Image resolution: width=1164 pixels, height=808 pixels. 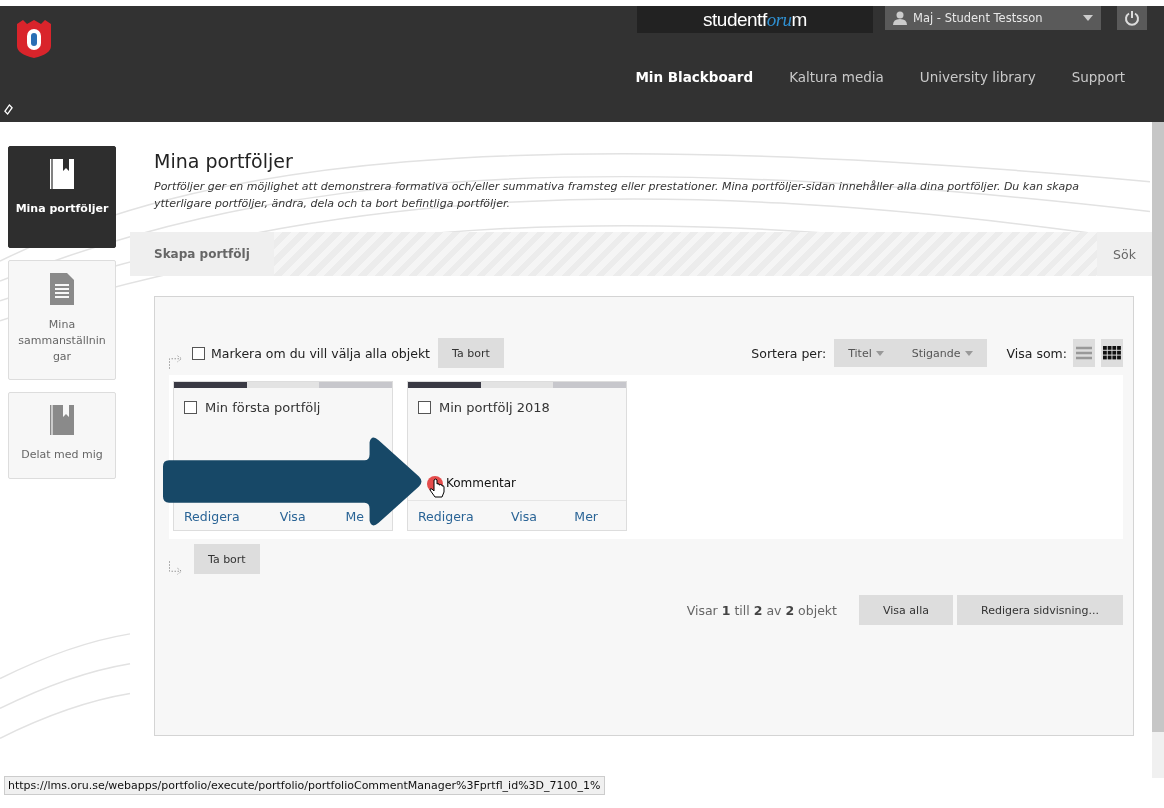 What do you see at coordinates (1158, 450) in the screenshot?
I see `scrollbar` at bounding box center [1158, 450].